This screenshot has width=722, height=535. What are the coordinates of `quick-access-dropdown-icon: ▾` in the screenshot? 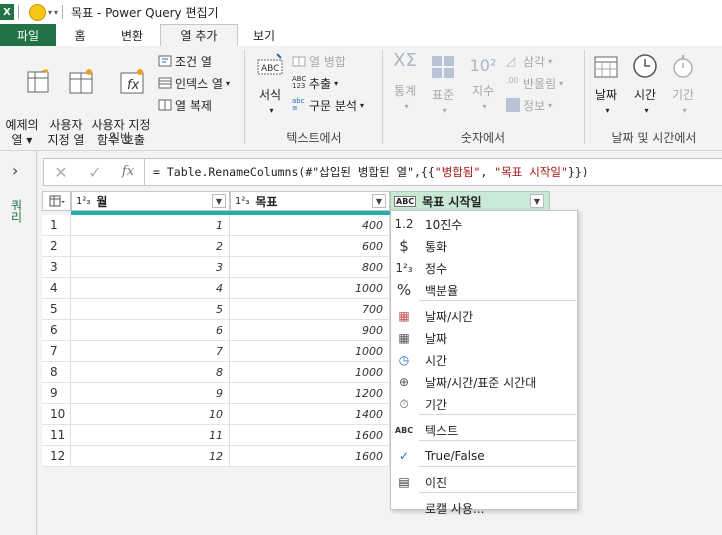 It's located at (50, 12).